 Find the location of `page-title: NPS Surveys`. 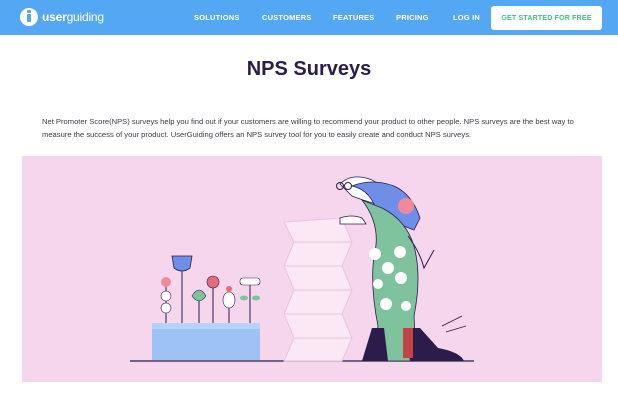

page-title: NPS Surveys is located at coordinates (309, 69).